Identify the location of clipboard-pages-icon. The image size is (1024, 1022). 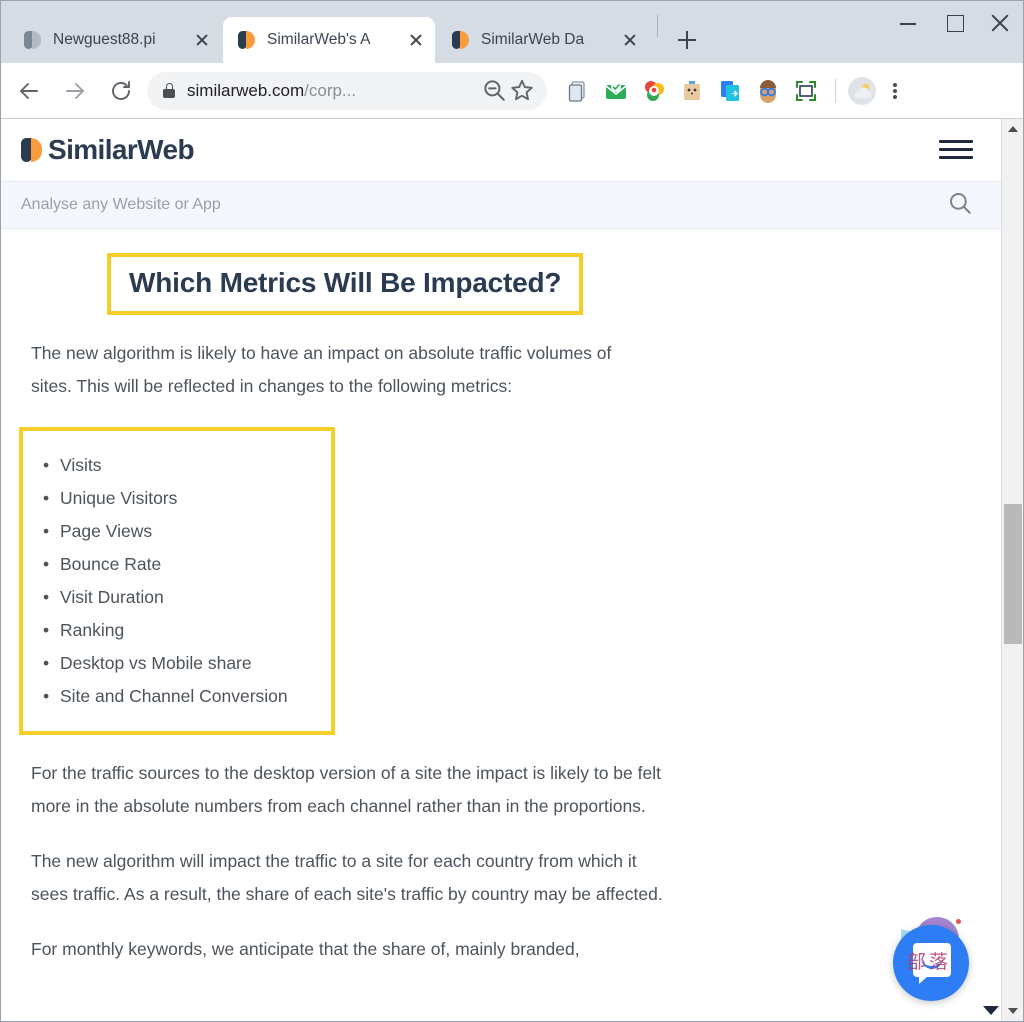
(578, 91).